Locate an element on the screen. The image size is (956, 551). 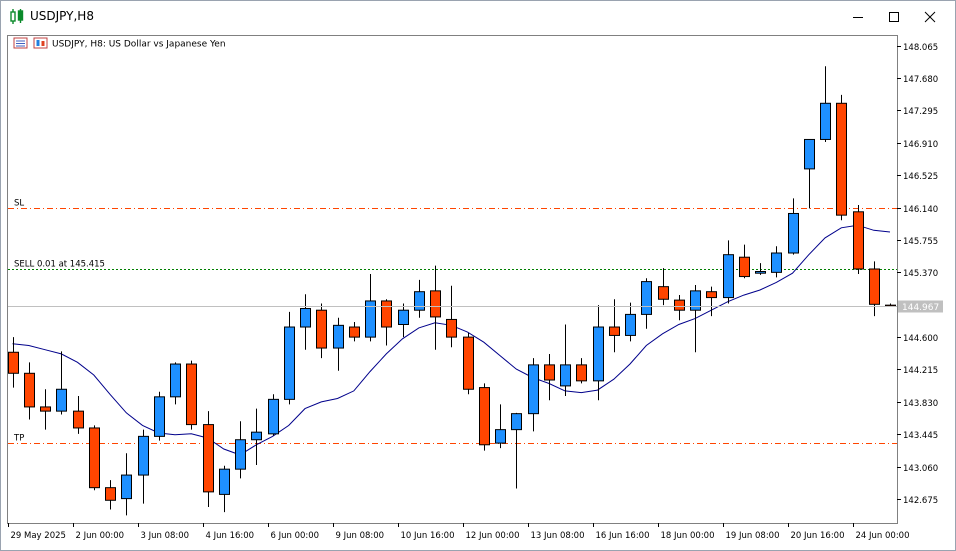
chart-header: USDJPY, H8: US Dollar vs Japanese Yen is located at coordinates (119, 43).